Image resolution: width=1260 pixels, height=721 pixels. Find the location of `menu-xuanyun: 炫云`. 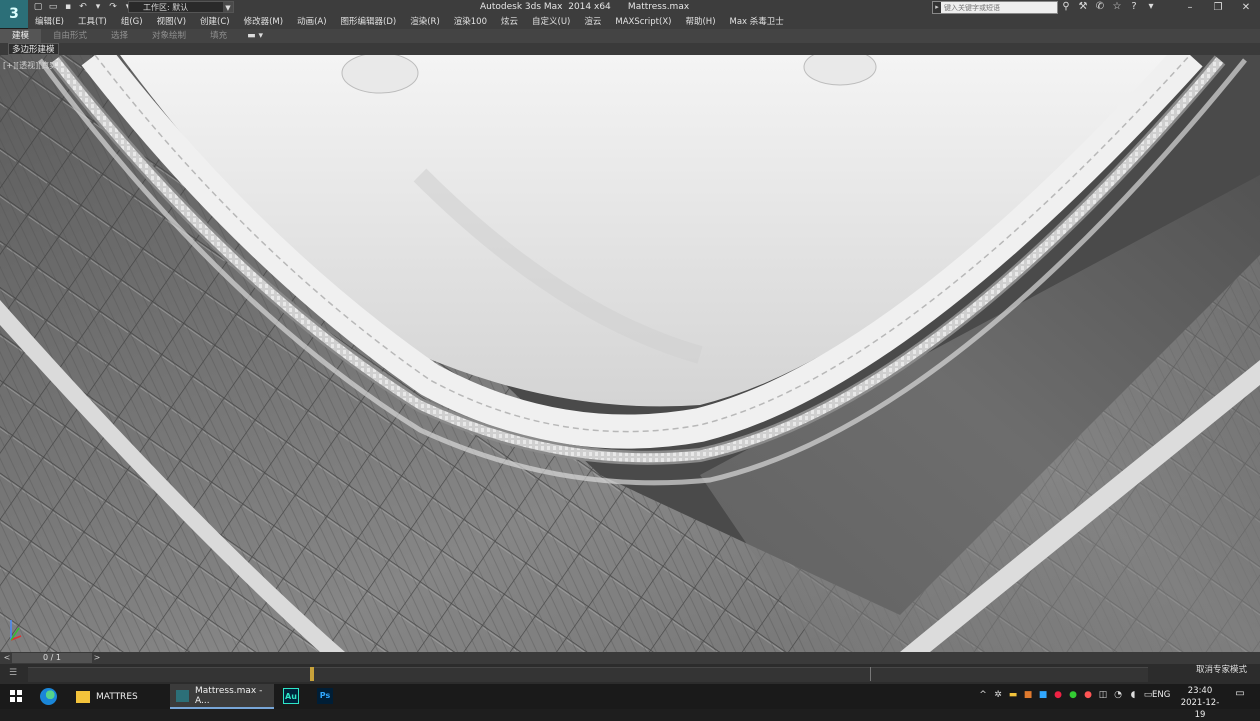

menu-xuanyun: 炫云 is located at coordinates (509, 22).